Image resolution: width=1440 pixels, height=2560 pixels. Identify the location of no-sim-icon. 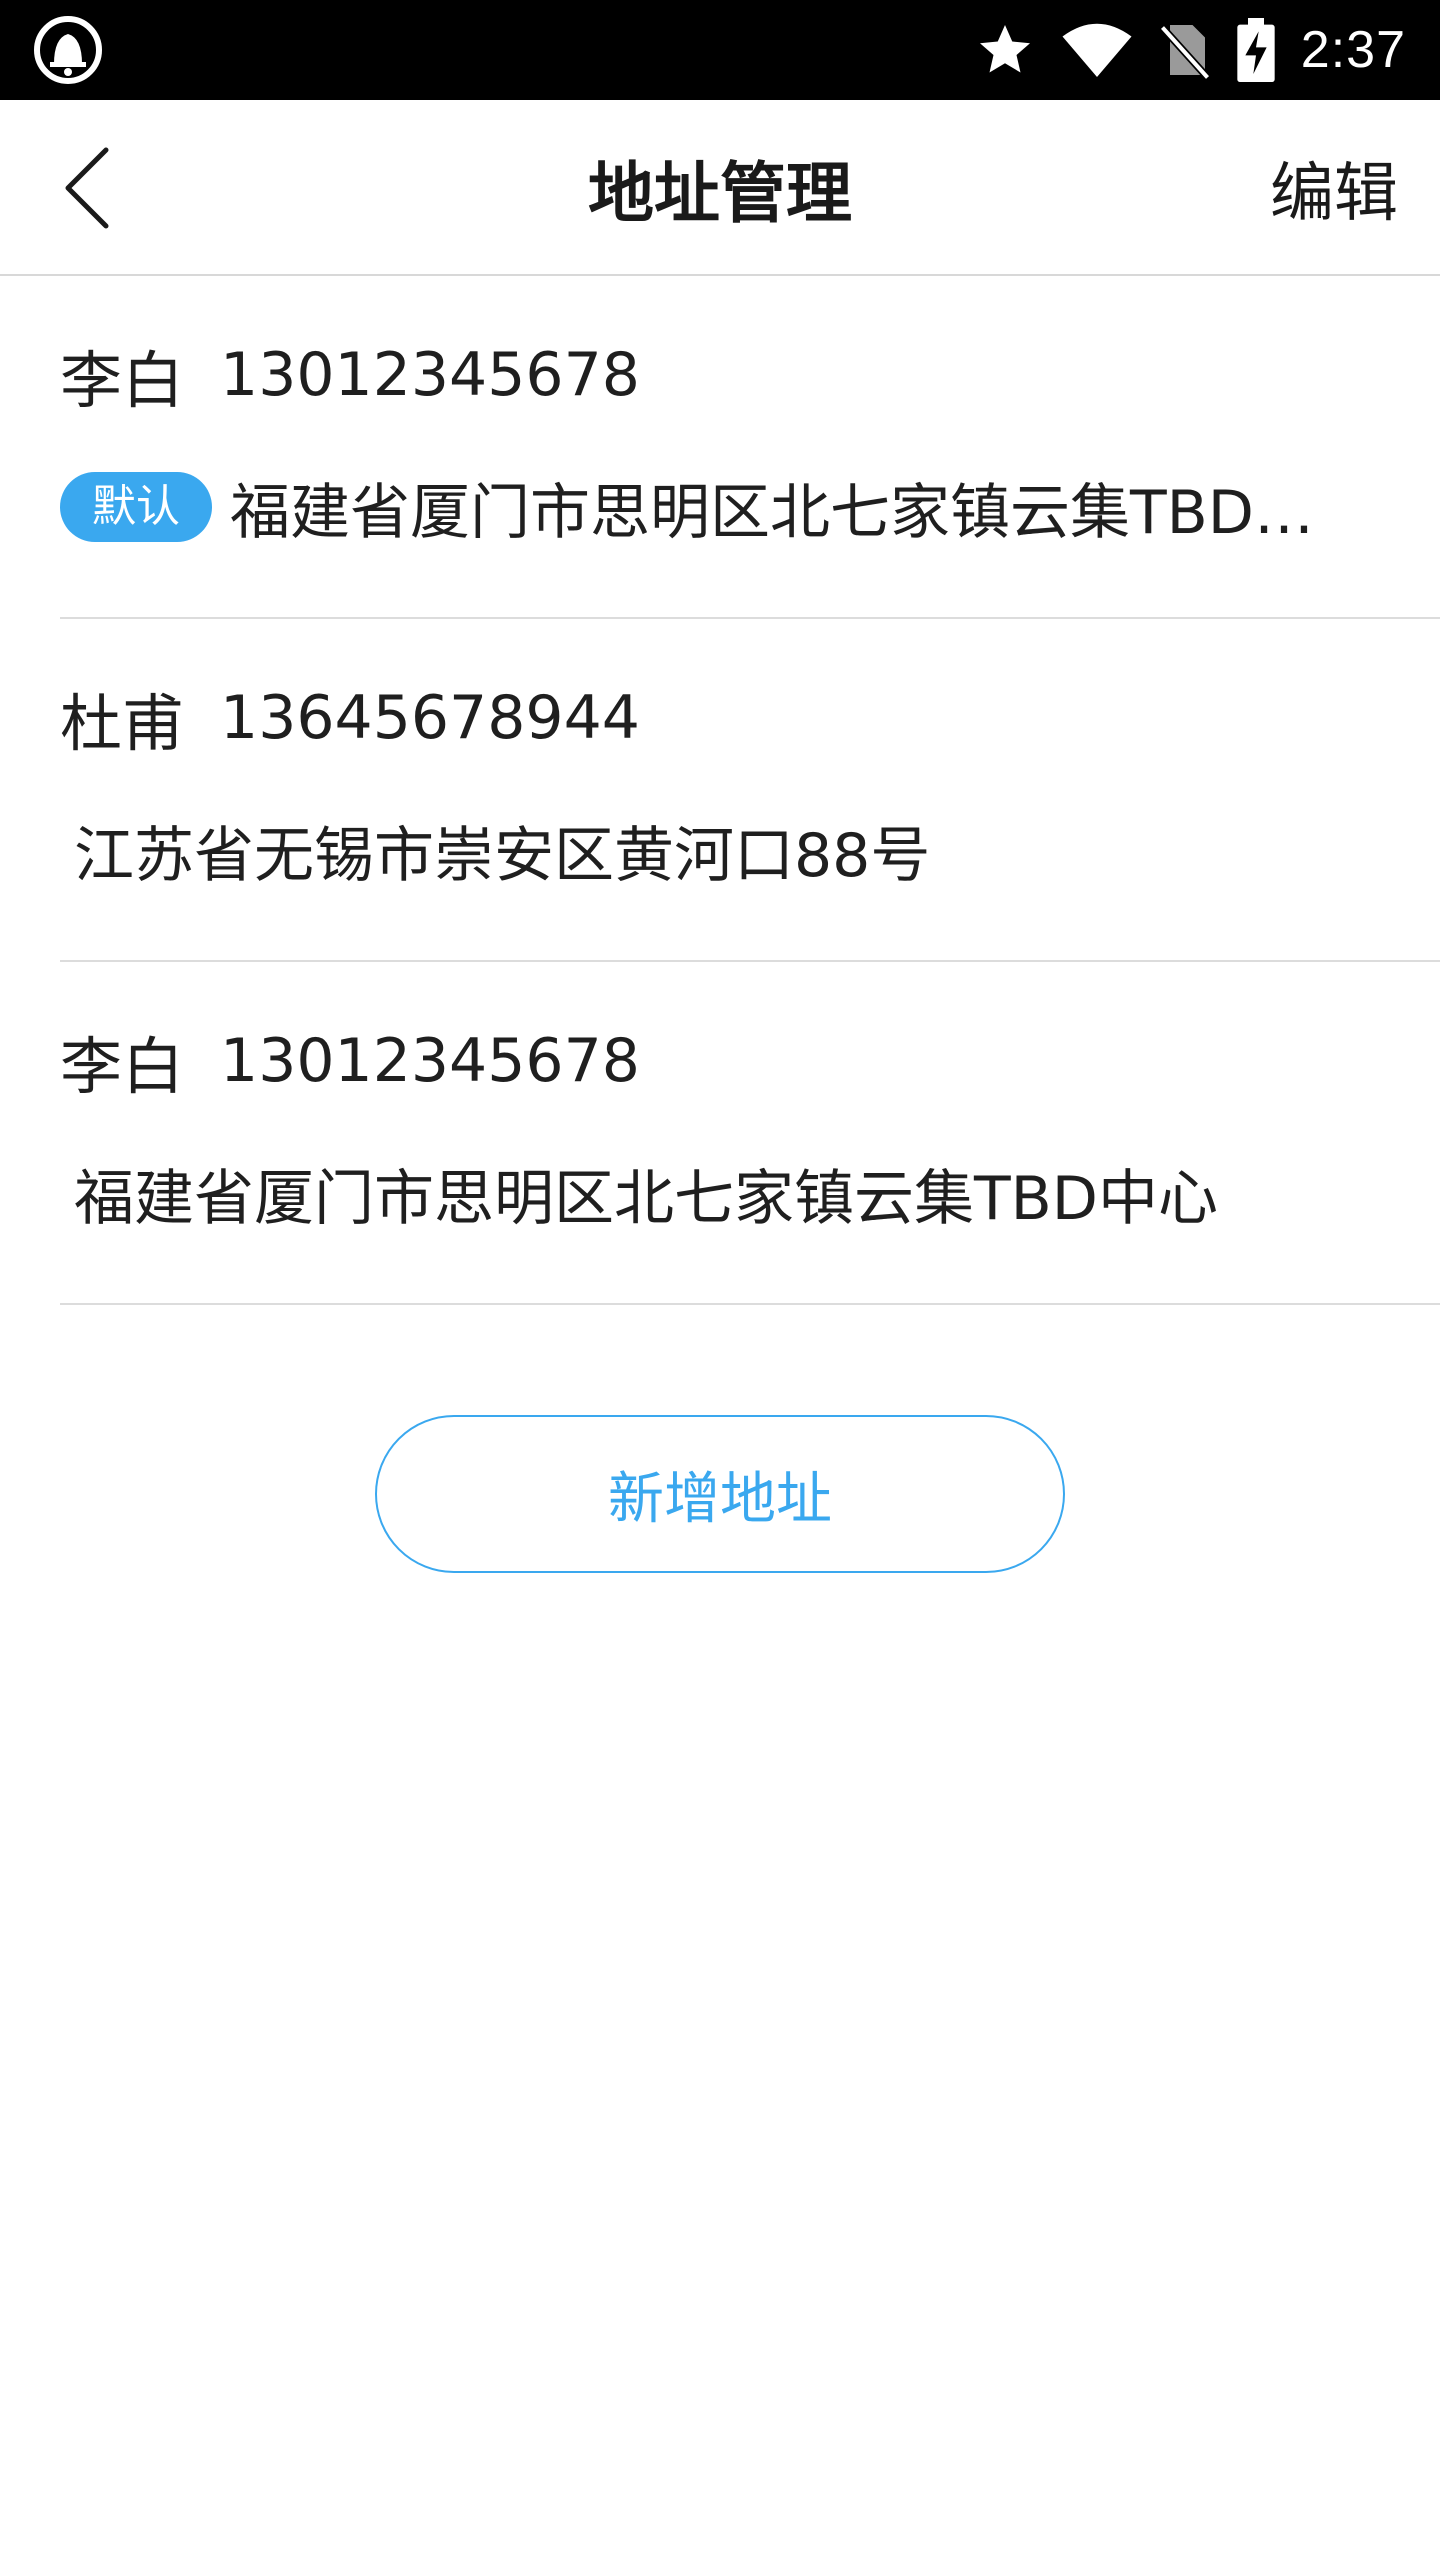
(1185, 50).